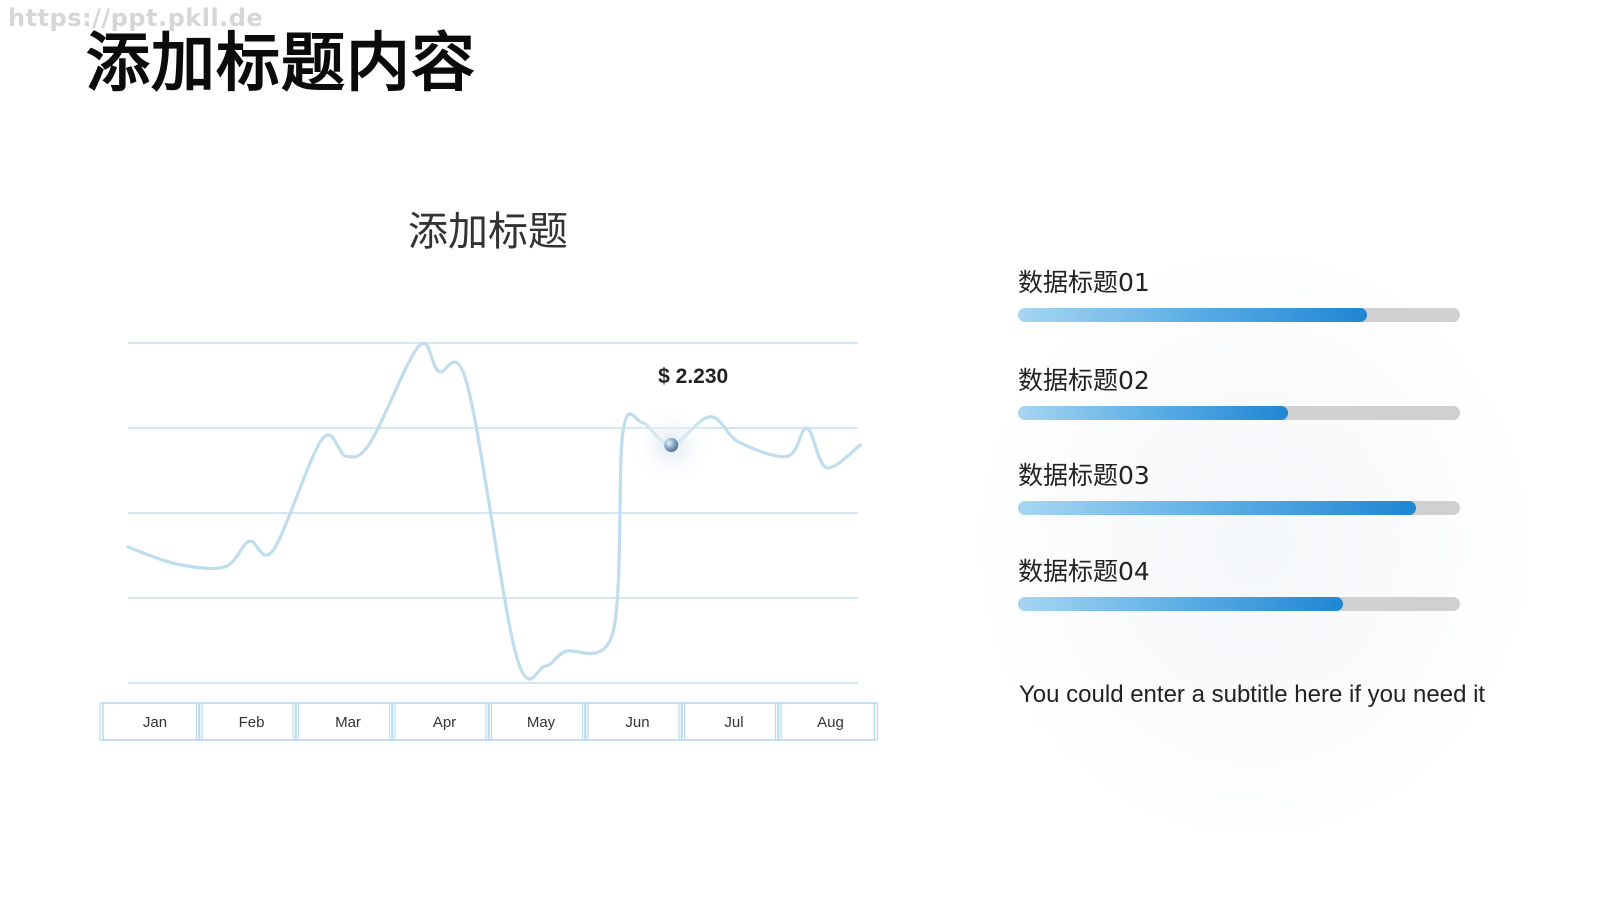  Describe the element at coordinates (444, 722) in the screenshot. I see `x-tick-label: Apr` at that location.